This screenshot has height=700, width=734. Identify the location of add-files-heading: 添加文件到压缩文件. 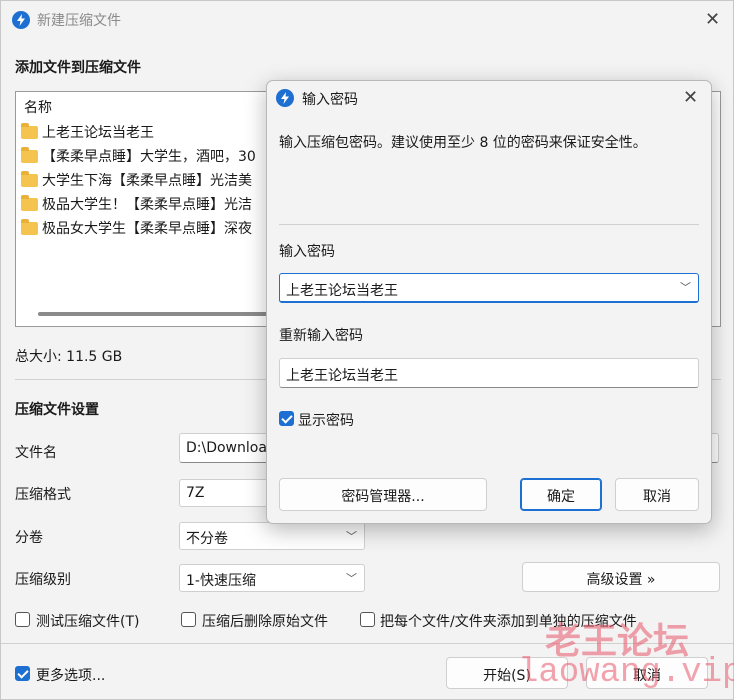
(78, 68).